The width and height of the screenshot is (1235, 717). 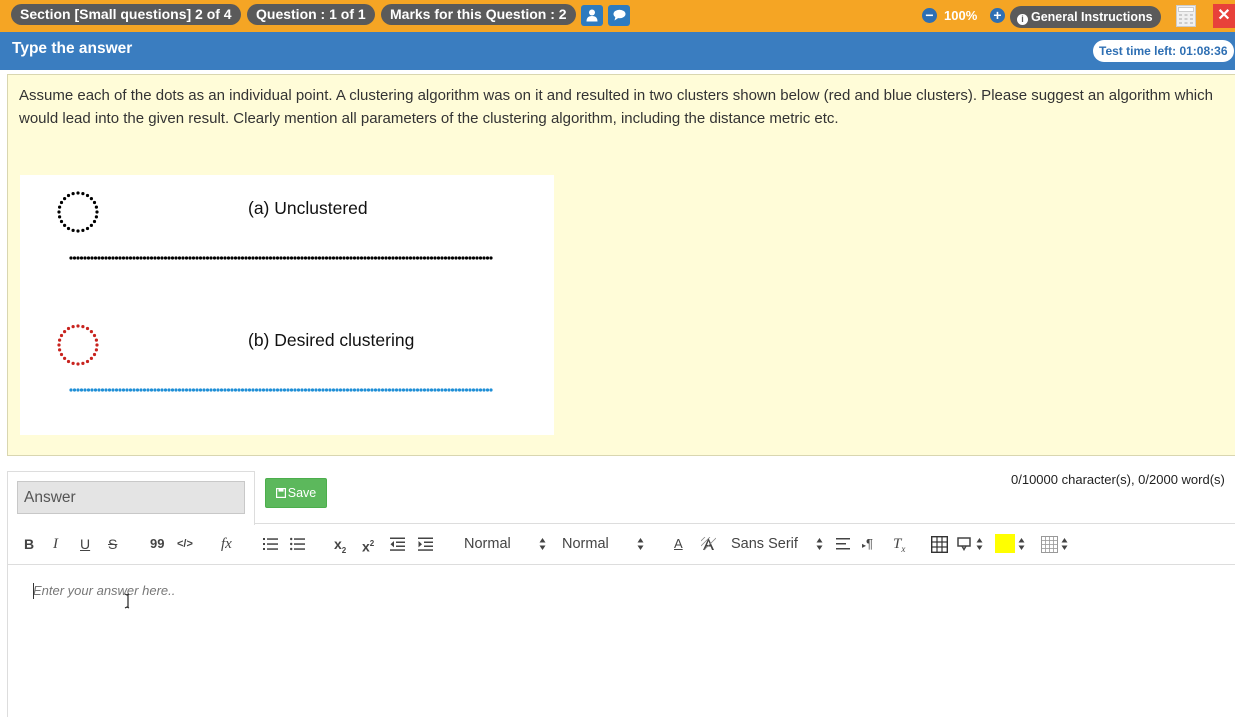 I want to click on bold-button: B, so click(x=29, y=544).